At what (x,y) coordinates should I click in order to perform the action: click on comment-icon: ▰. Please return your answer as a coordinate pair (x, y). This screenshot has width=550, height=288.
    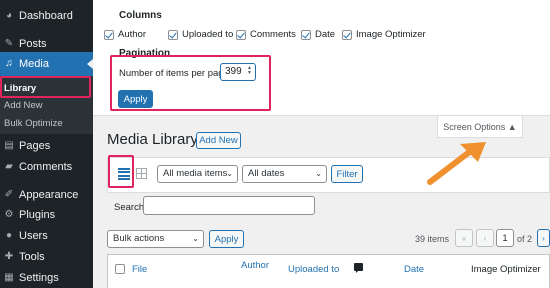
    Looking at the image, I should click on (9, 166).